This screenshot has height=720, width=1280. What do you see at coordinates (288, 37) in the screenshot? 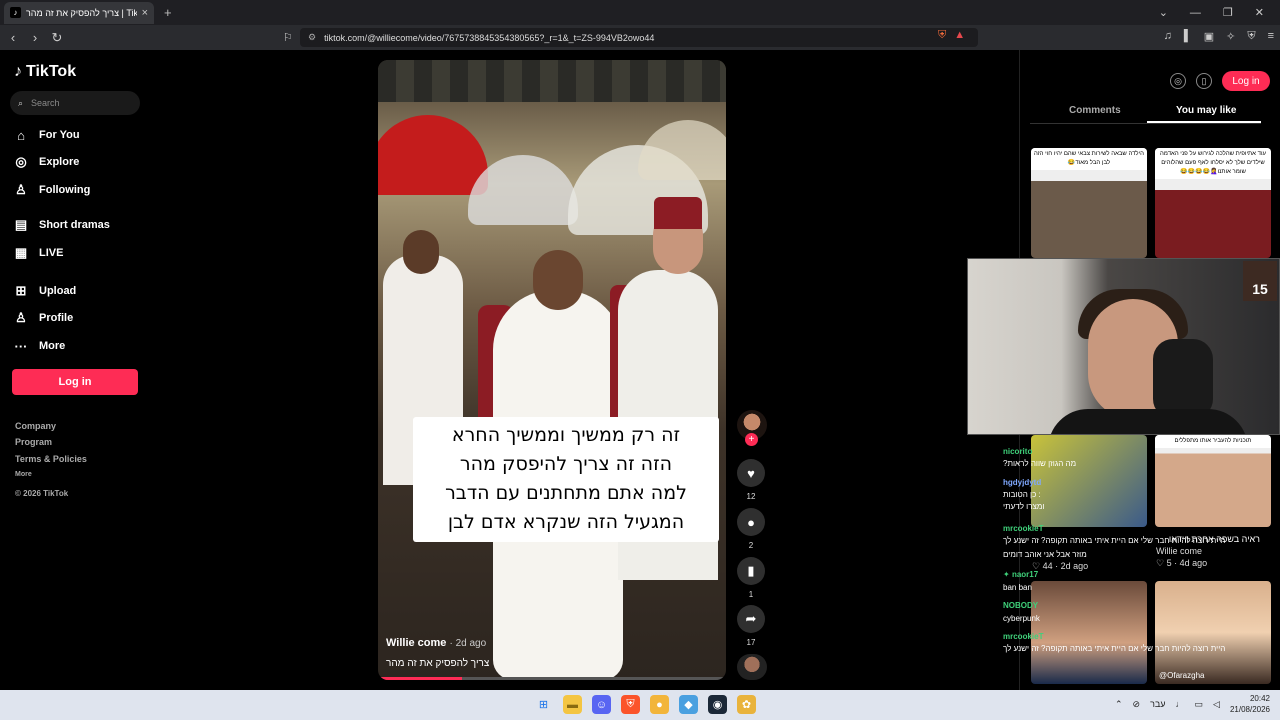
I see `bookmark-icon: ⚐` at bounding box center [288, 37].